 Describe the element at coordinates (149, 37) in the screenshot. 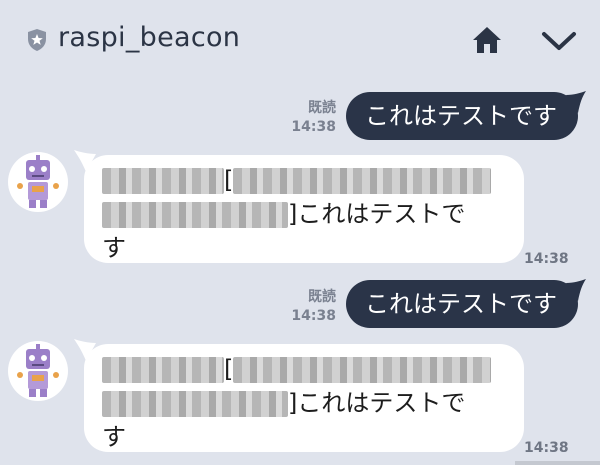

I see `chat-title: raspi_beacon` at that location.